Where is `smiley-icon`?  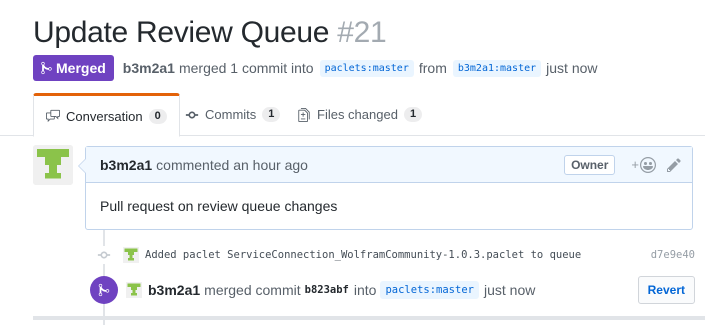
smiley-icon is located at coordinates (648, 164).